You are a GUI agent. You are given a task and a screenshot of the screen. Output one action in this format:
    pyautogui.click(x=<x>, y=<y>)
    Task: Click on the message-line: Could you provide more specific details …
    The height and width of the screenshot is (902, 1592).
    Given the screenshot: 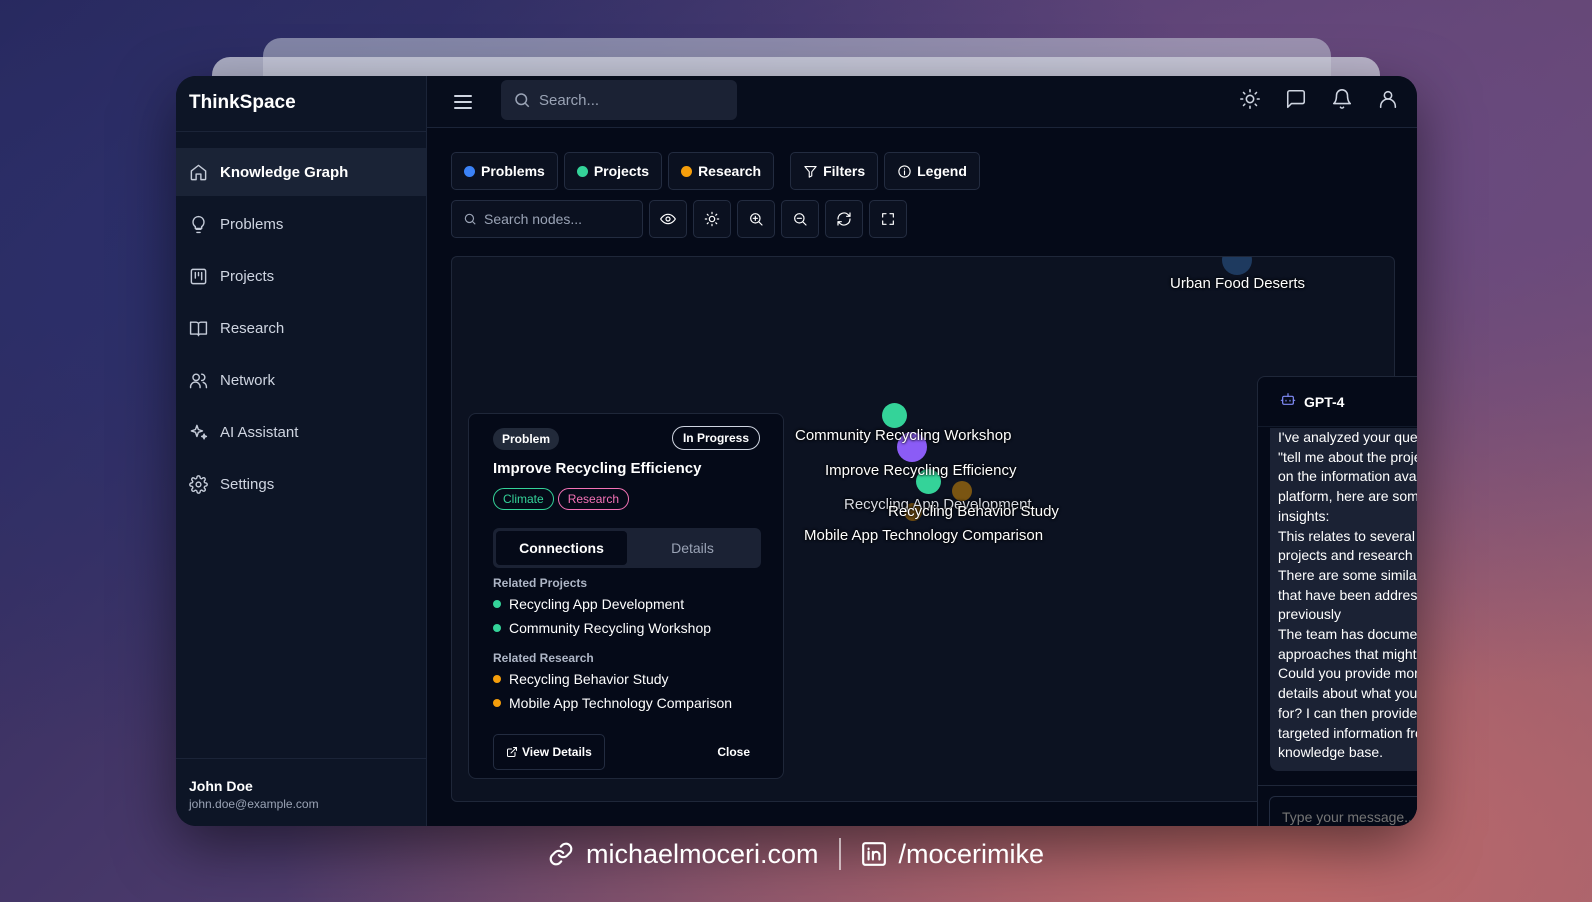 What is the action you would take?
    pyautogui.click(x=1347, y=713)
    